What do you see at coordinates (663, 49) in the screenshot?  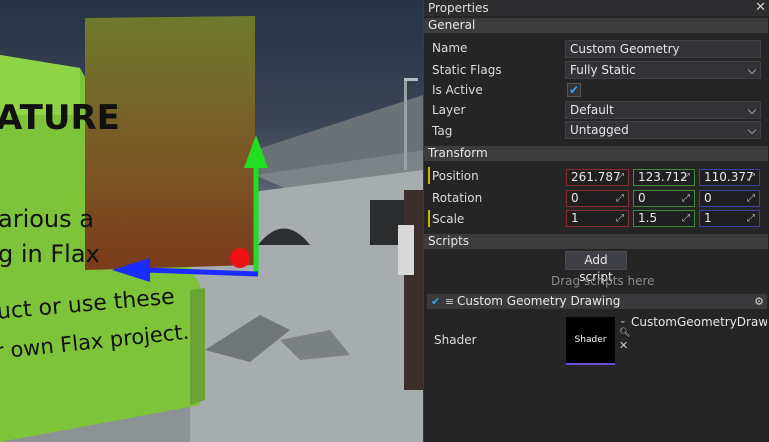 I see `name-field: Custom Geometry` at bounding box center [663, 49].